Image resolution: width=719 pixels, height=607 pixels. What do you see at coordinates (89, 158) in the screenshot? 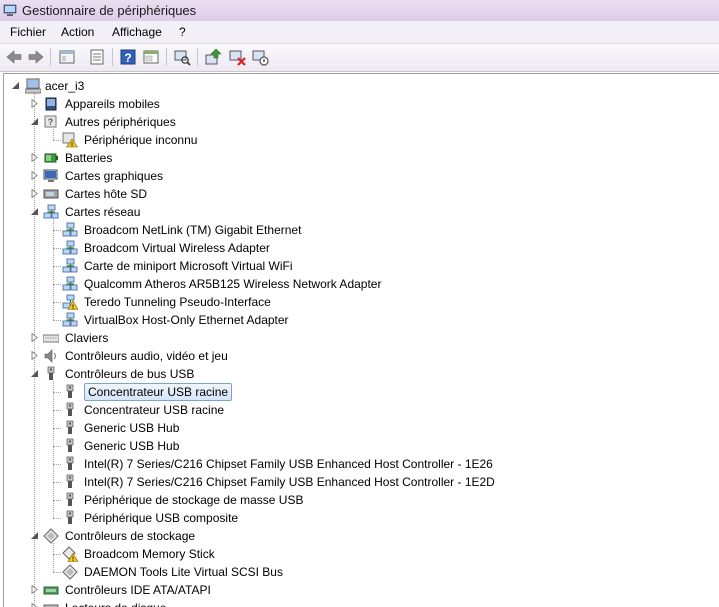
I see `tree-label: Batteries` at bounding box center [89, 158].